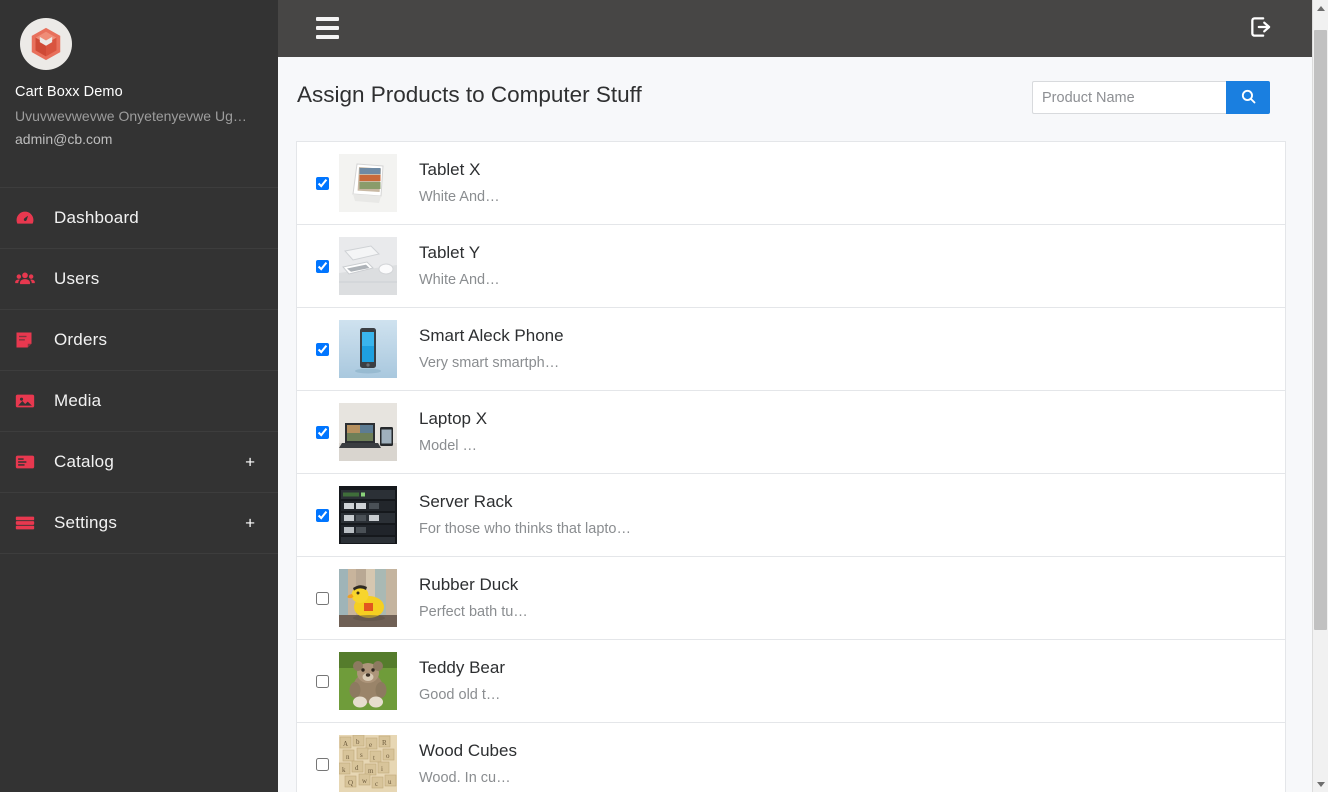  Describe the element at coordinates (250, 523) in the screenshot. I see `expand-settings-icon: +` at that location.